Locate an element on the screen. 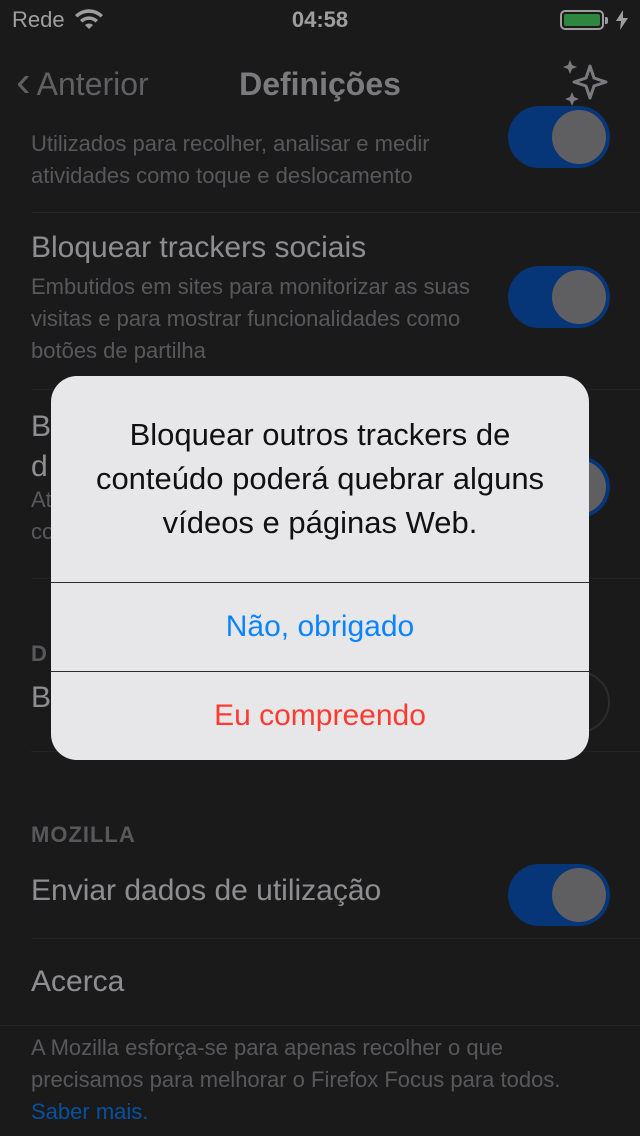  confirm-button: Eu compreendo is located at coordinates (320, 716).